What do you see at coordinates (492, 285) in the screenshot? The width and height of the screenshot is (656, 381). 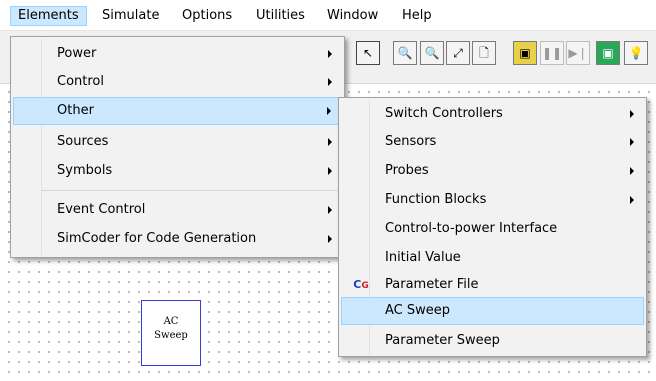 I see `menu-item-parameter-file: CG Parameter File` at bounding box center [492, 285].